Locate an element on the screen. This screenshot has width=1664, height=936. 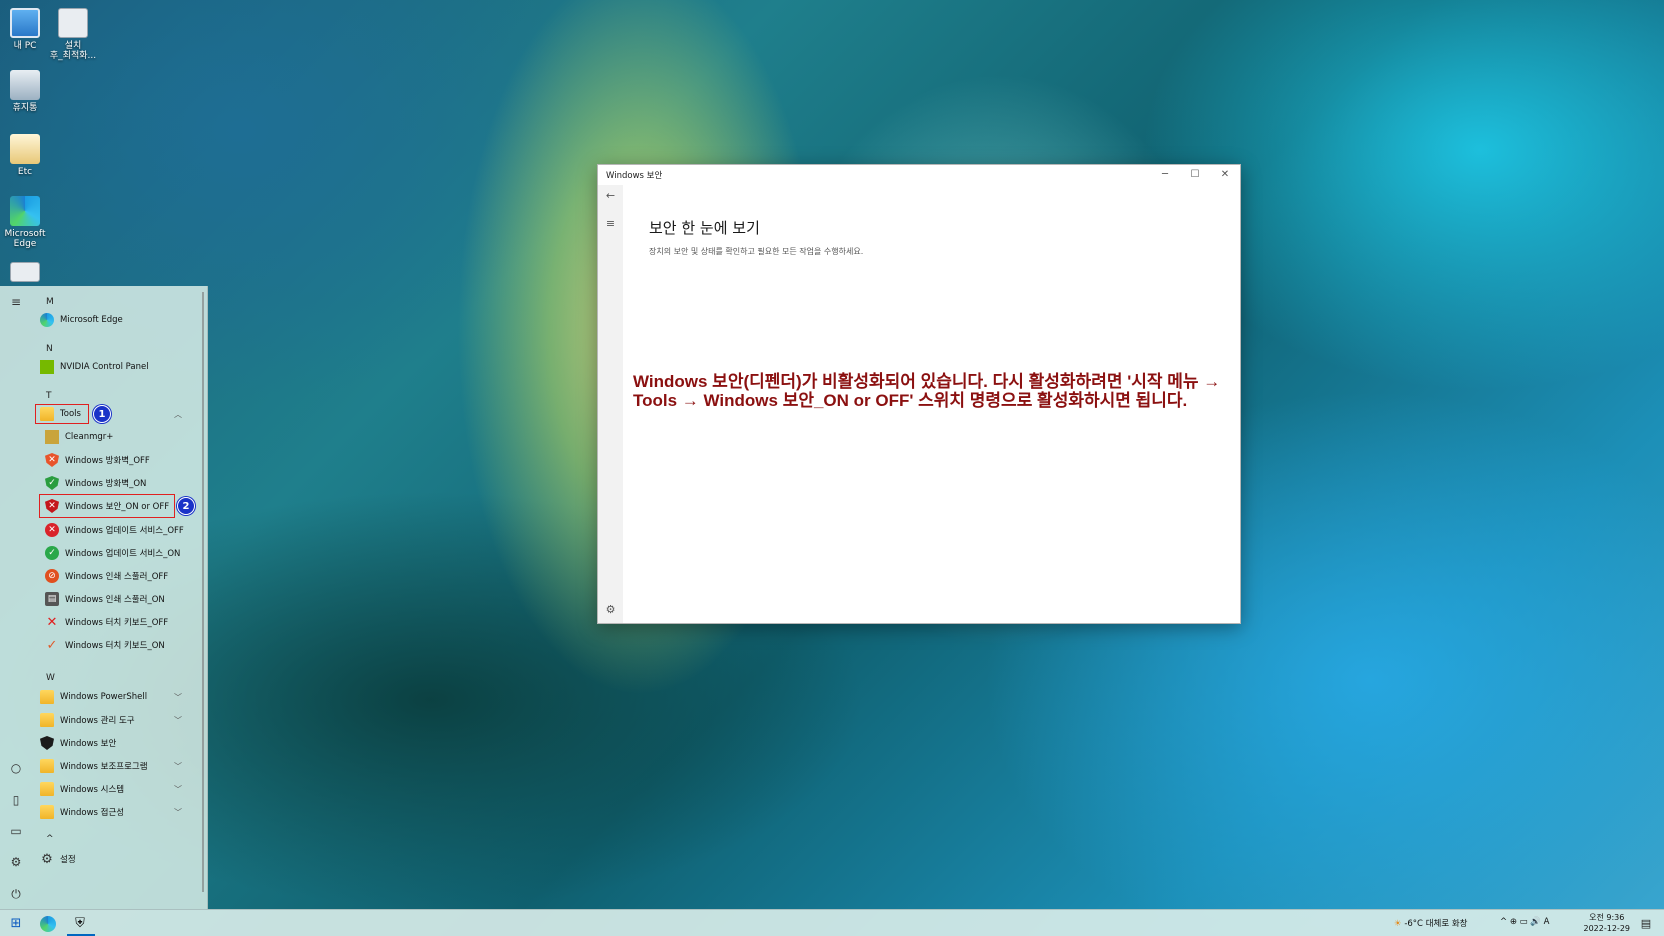
folder-accessibility: Windows 접근성 ﹀ is located at coordinates (119, 812).